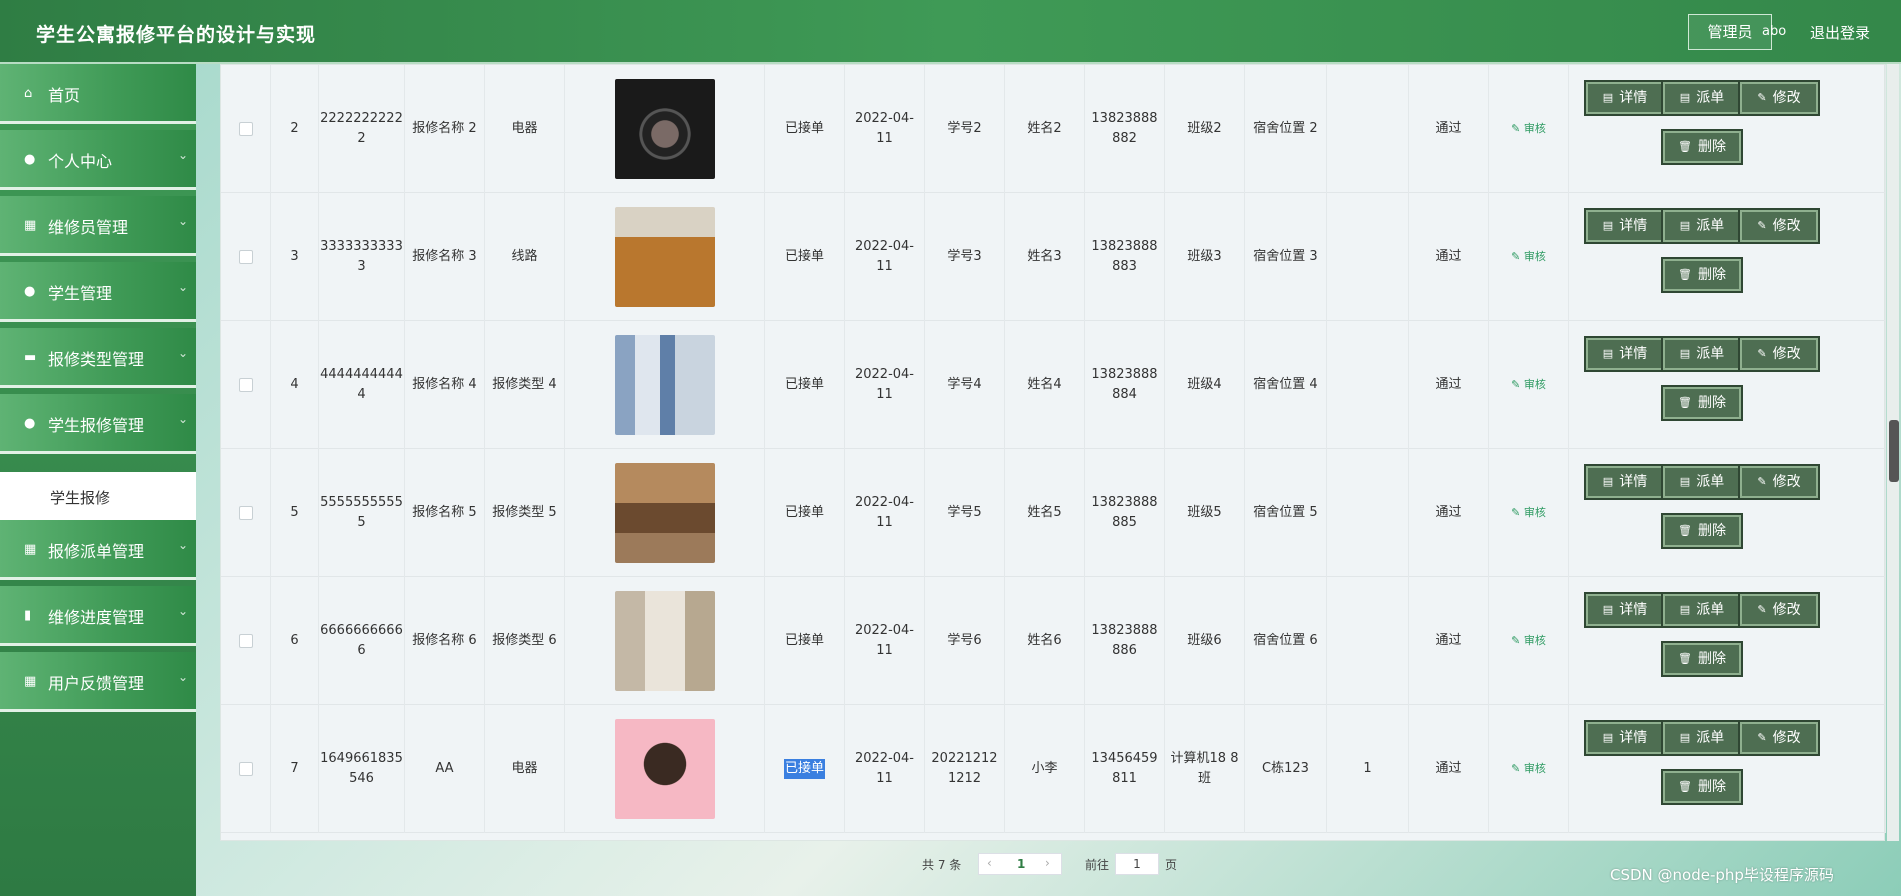  I want to click on sidebar-item-0: ⌂ 首页, so click(98, 94).